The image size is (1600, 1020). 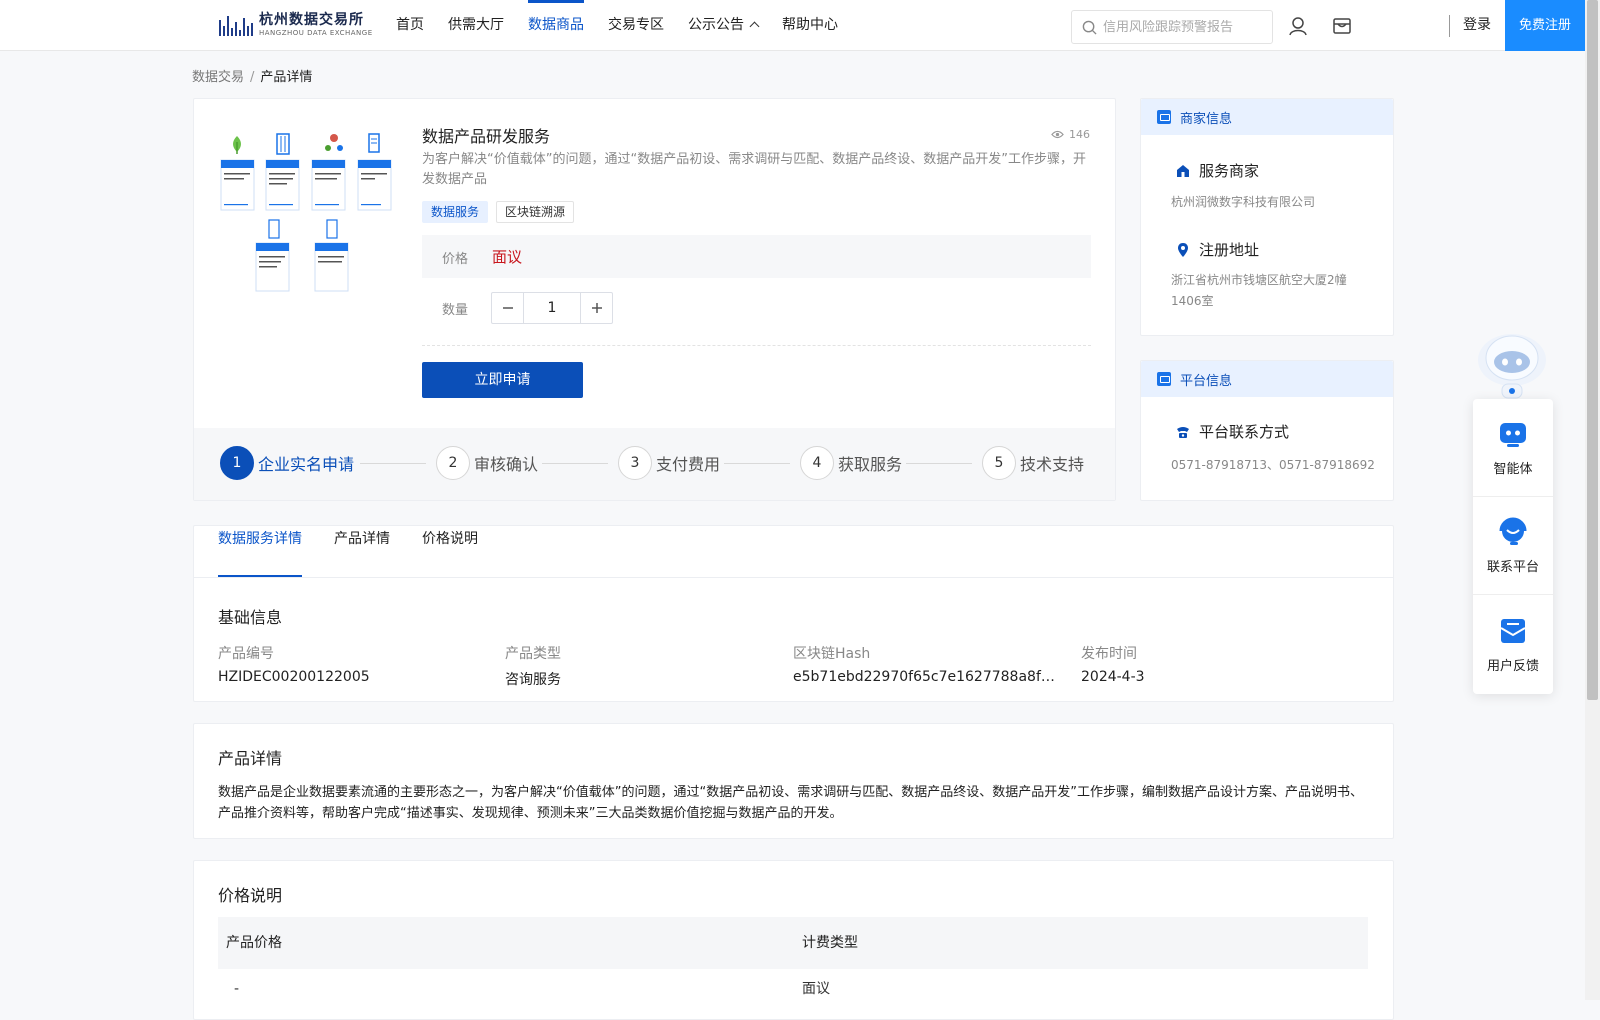 What do you see at coordinates (1206, 119) in the screenshot?
I see `merchant-info-title: 商家信息` at bounding box center [1206, 119].